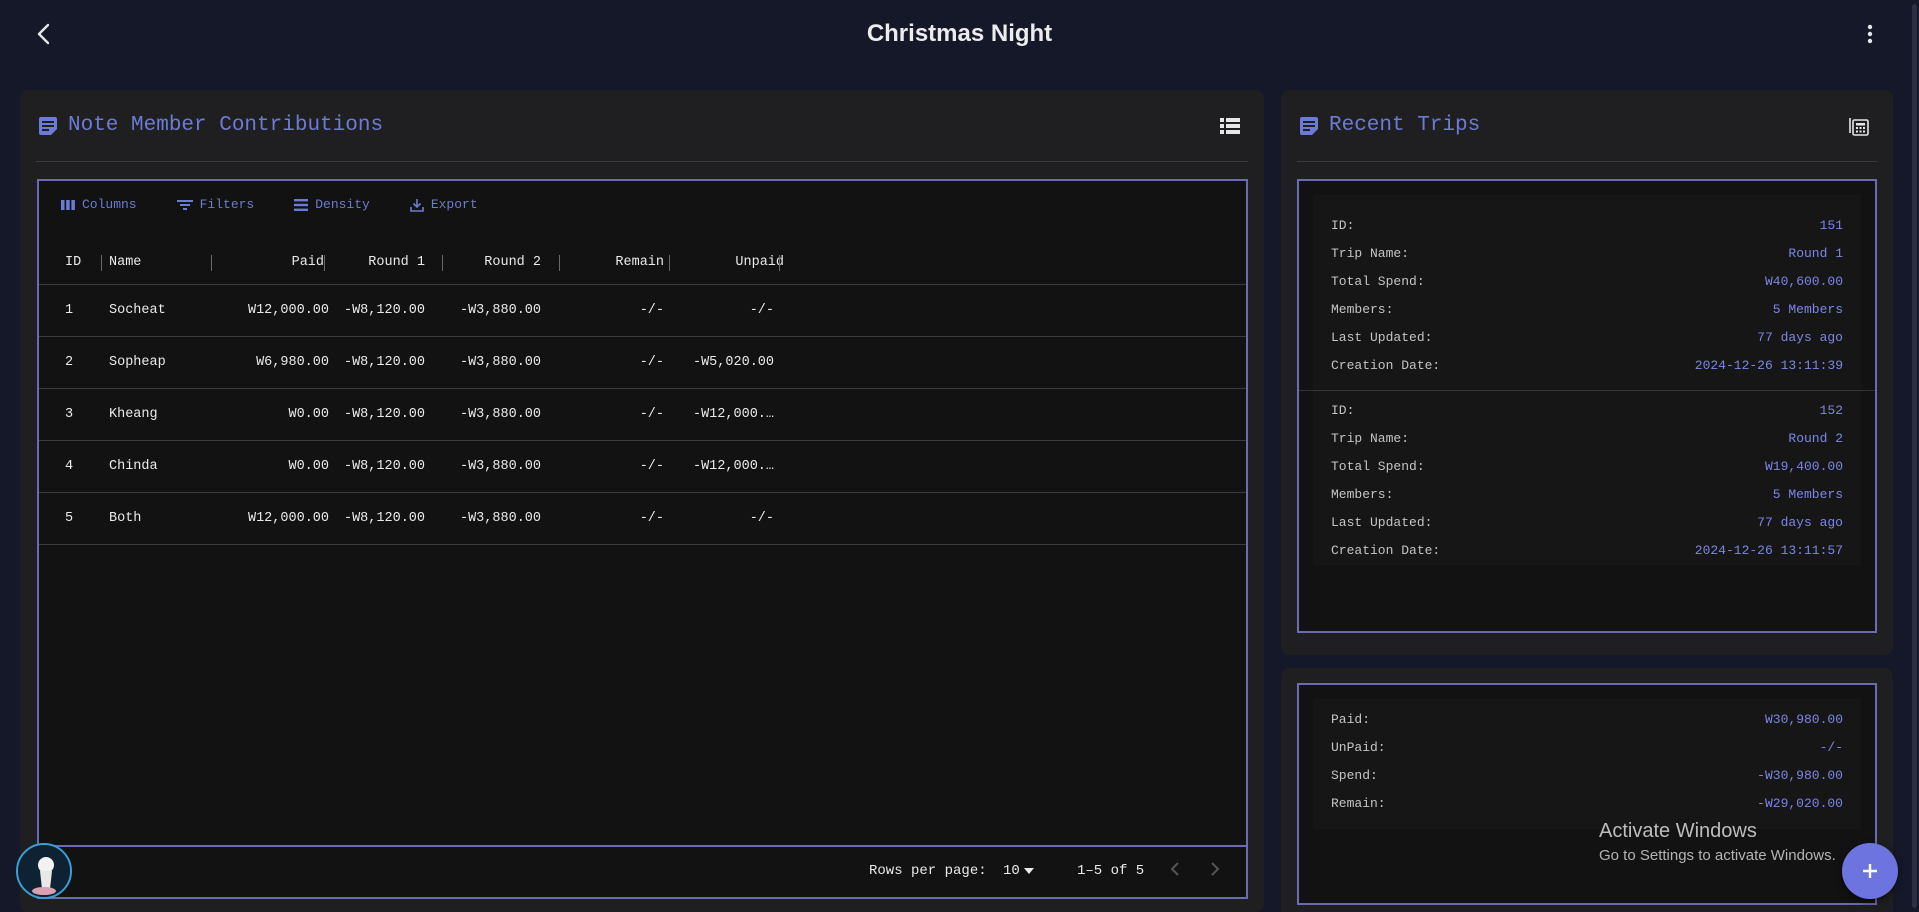  What do you see at coordinates (1587, 390) in the screenshot?
I see `divider` at bounding box center [1587, 390].